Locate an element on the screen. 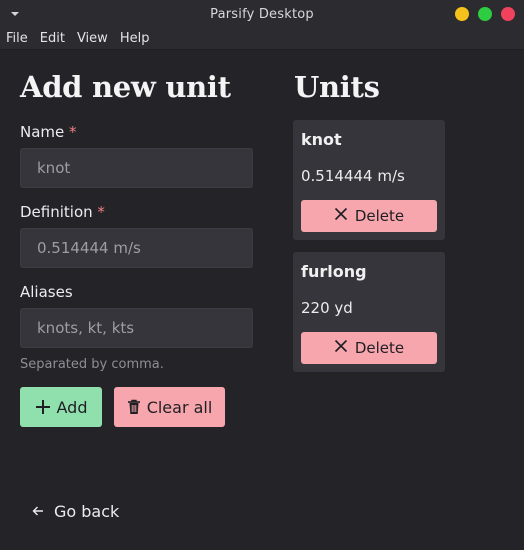 The width and height of the screenshot is (524, 550). title-bar: Parsify Desktop is located at coordinates (262, 14).